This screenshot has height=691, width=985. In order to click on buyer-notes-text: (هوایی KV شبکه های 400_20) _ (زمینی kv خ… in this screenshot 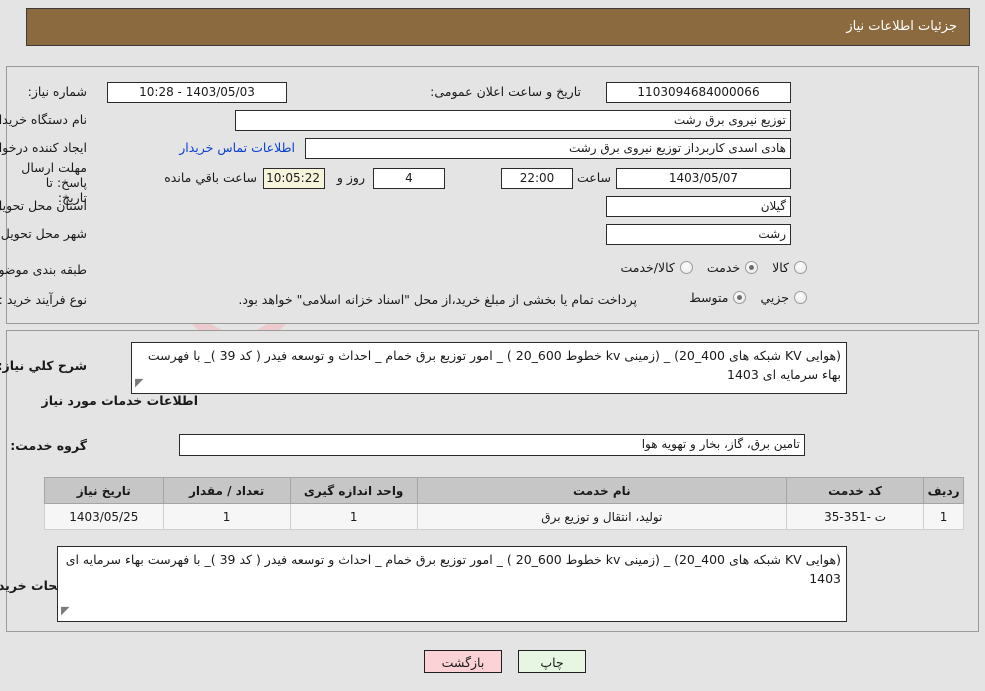, I will do `click(453, 569)`.